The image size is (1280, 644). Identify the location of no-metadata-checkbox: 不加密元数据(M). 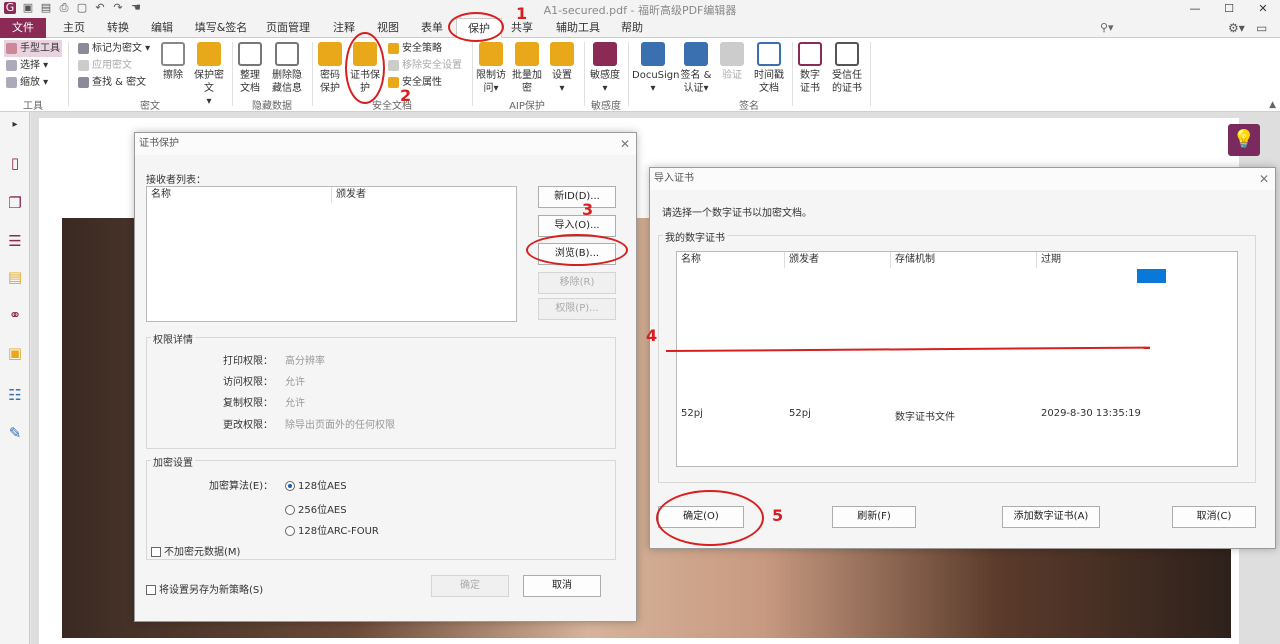
(195, 550).